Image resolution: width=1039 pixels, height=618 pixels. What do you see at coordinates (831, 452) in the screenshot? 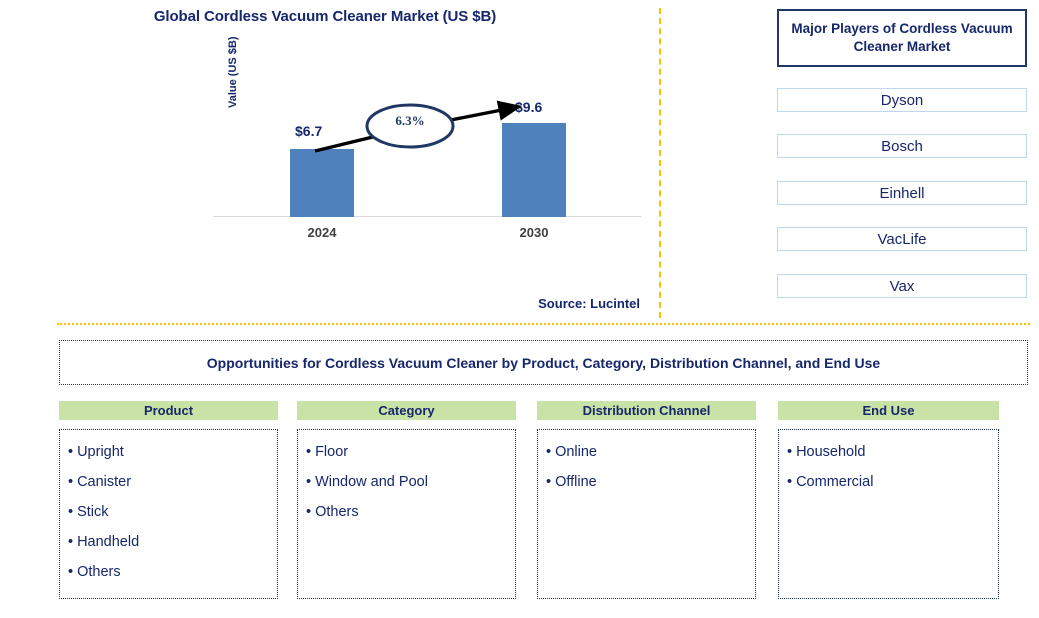
I see `list-item-label: Household` at bounding box center [831, 452].